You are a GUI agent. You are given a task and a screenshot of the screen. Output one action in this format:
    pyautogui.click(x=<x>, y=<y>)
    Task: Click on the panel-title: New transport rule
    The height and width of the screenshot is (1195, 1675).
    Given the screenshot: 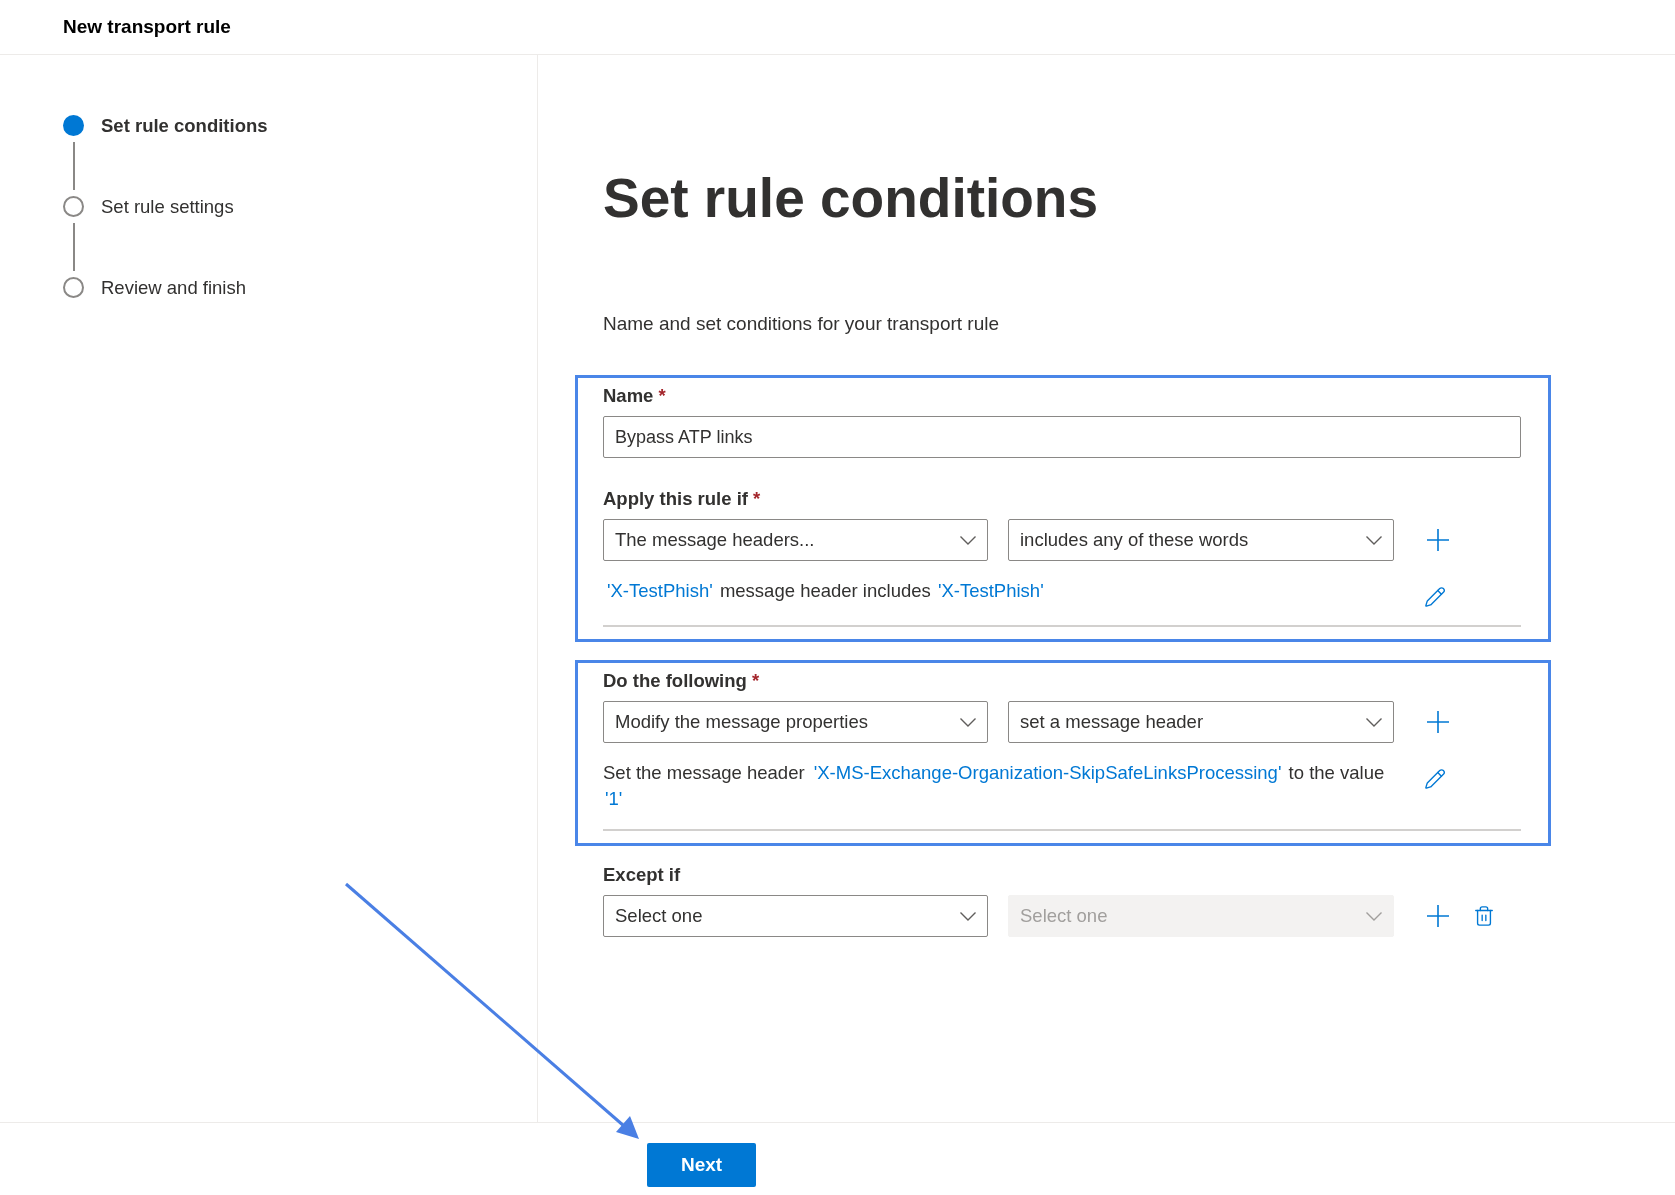 What is the action you would take?
    pyautogui.click(x=147, y=27)
    